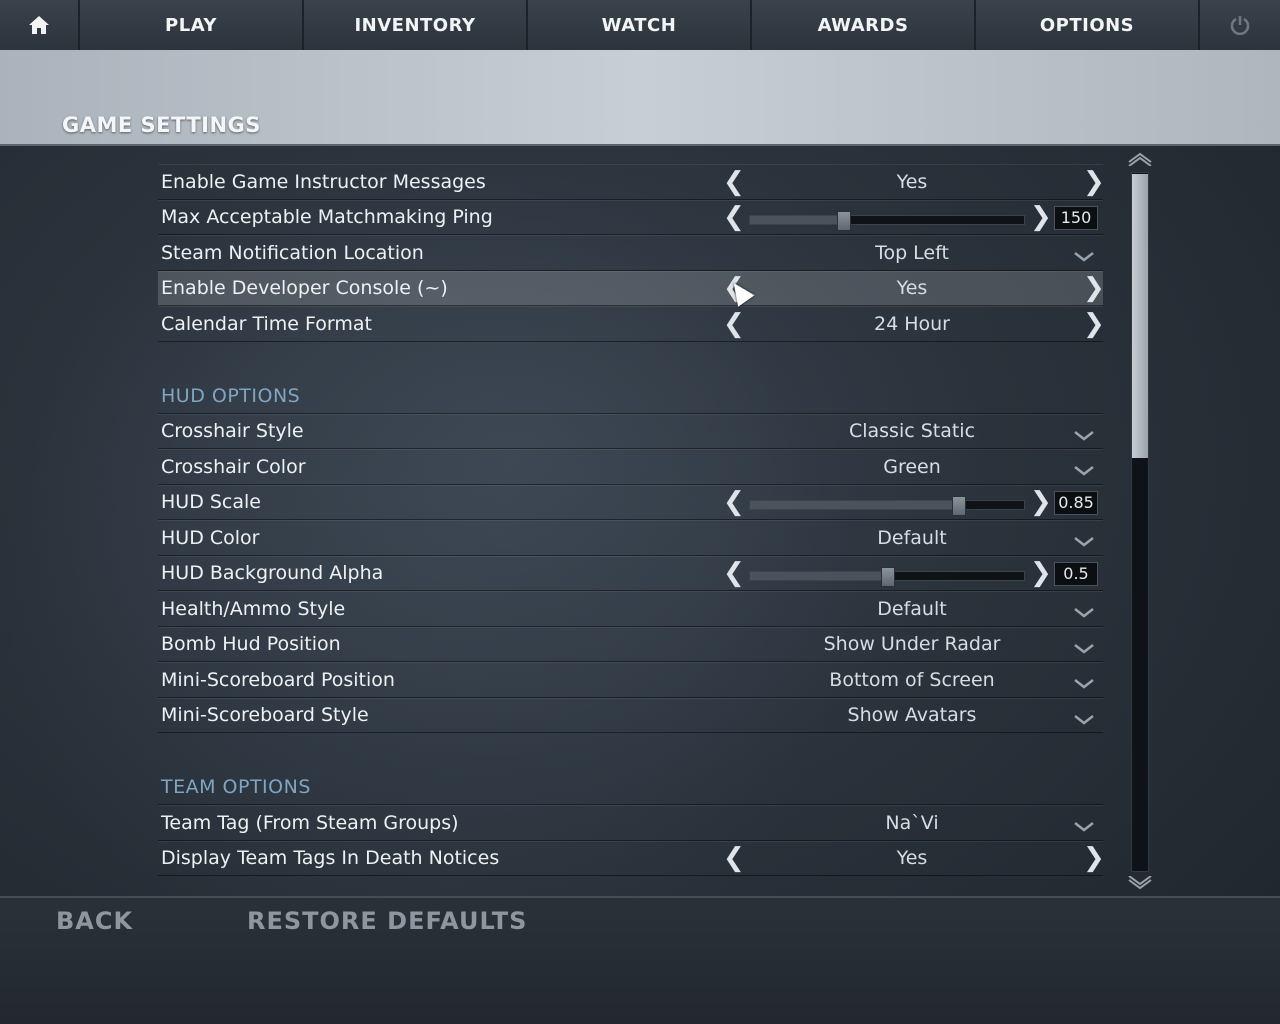 The width and height of the screenshot is (1280, 1024). I want to click on setting-value: Show Under Radar, so click(912, 644).